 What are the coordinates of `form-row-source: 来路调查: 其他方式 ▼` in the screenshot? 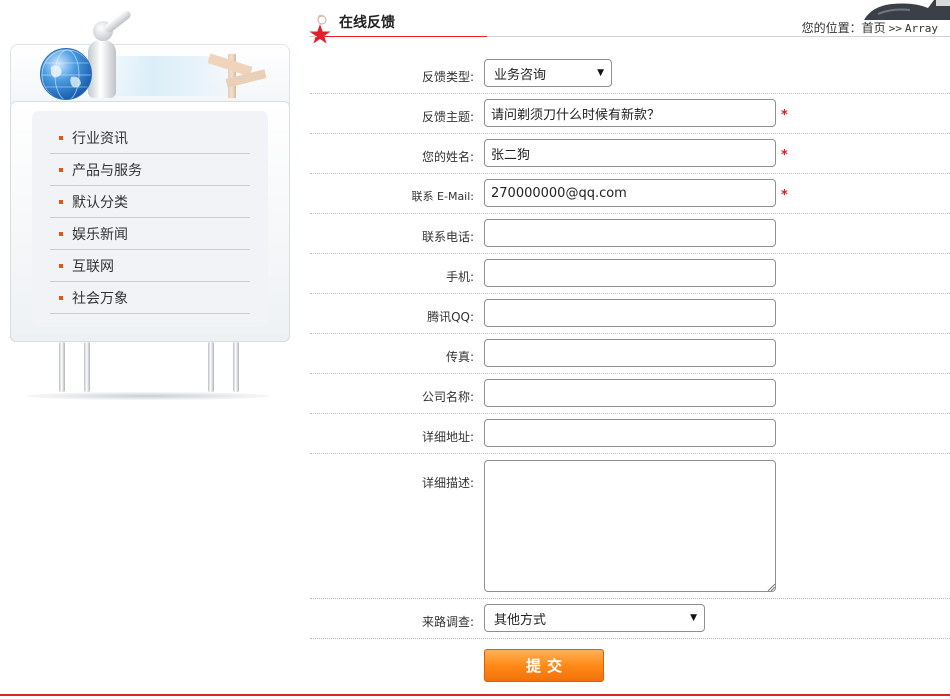 It's located at (630, 619).